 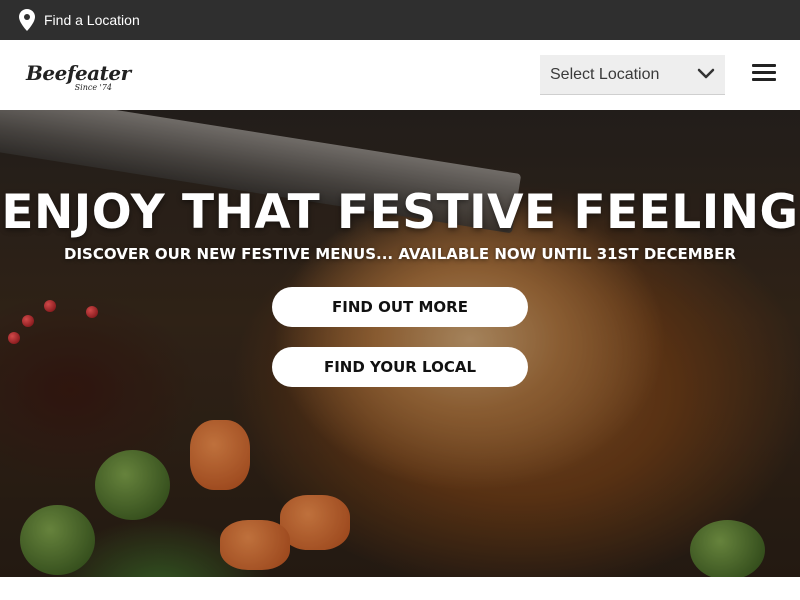 What do you see at coordinates (706, 74) in the screenshot?
I see `chevron-down-icon` at bounding box center [706, 74].